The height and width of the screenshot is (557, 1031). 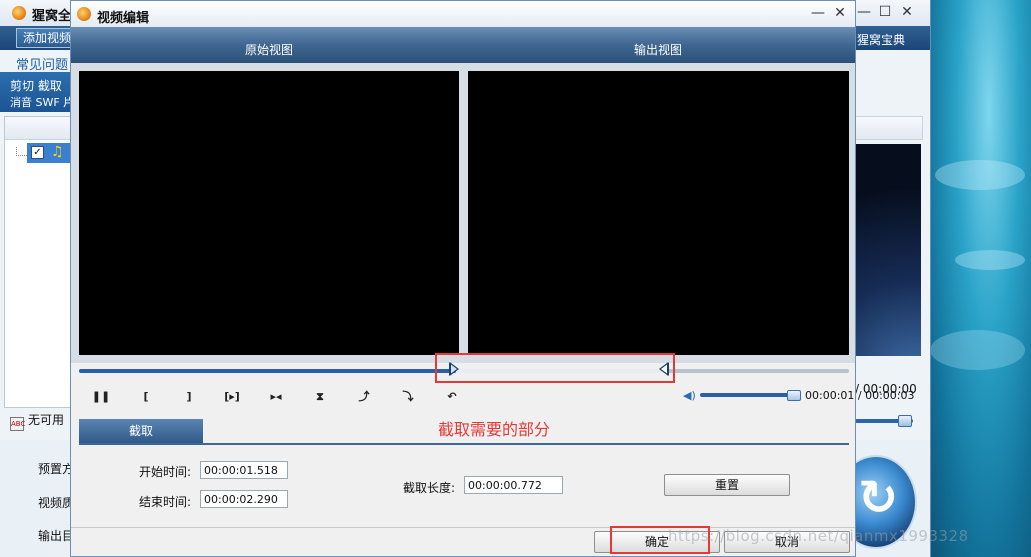 I want to click on set-end-icon: ], so click(x=189, y=397).